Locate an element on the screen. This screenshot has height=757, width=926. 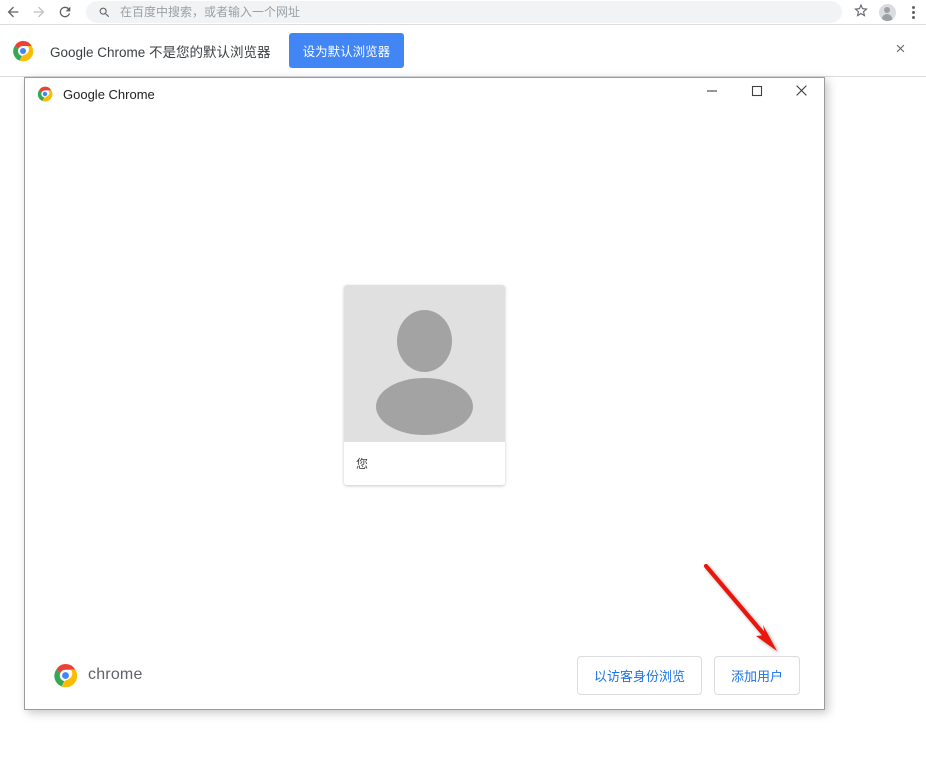
omnibox: 在百度中搜索，或者输入一个网址 is located at coordinates (464, 12).